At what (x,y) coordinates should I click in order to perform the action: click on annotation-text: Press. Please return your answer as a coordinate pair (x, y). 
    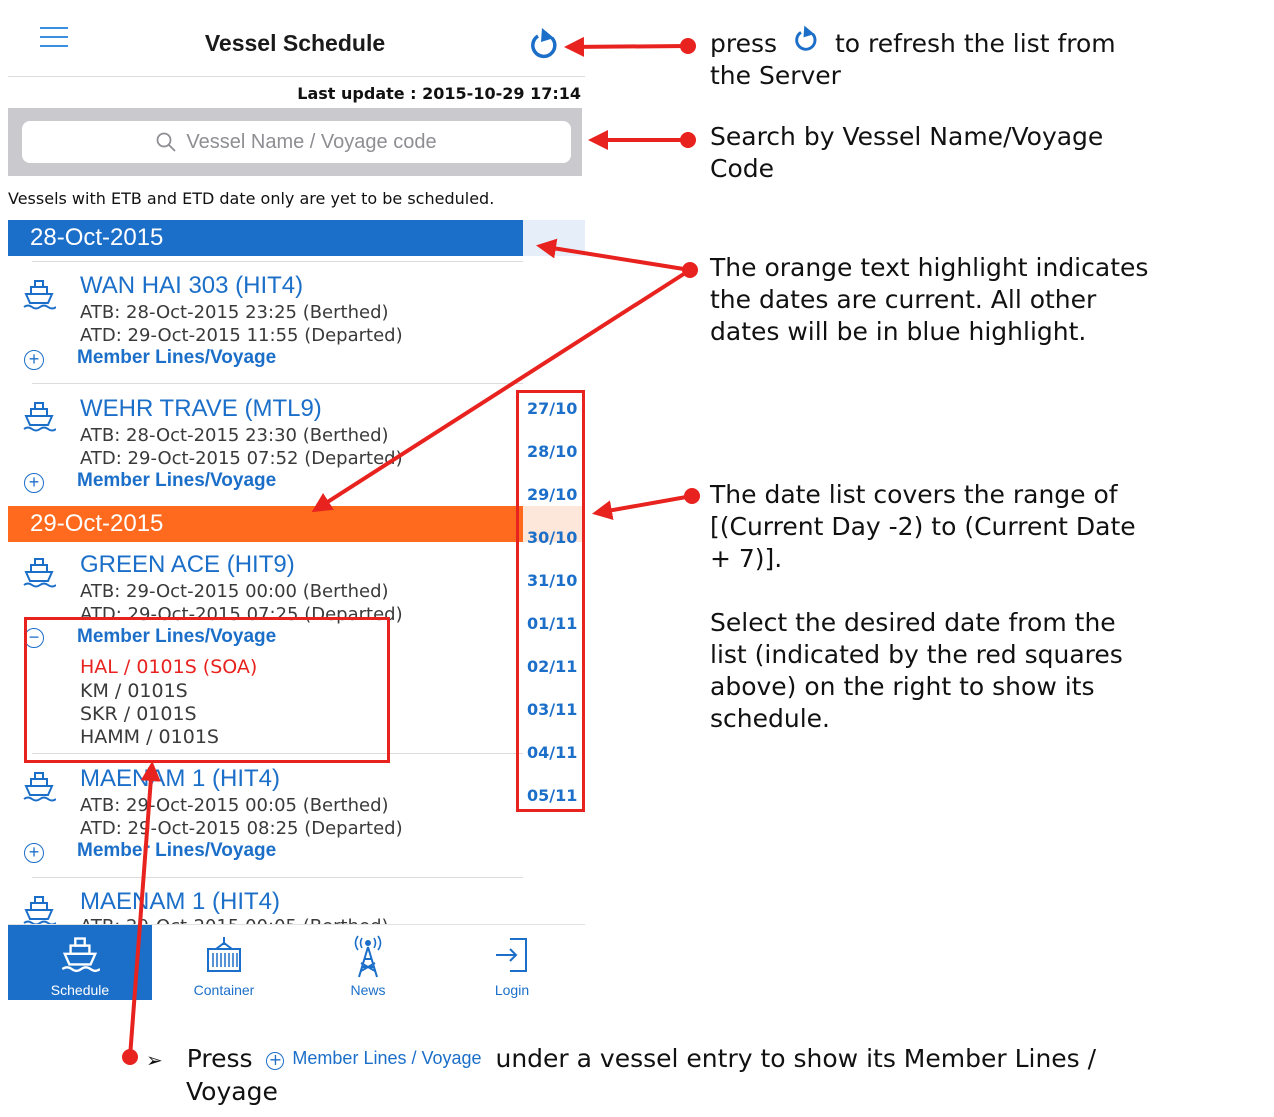
    Looking at the image, I should click on (219, 1058).